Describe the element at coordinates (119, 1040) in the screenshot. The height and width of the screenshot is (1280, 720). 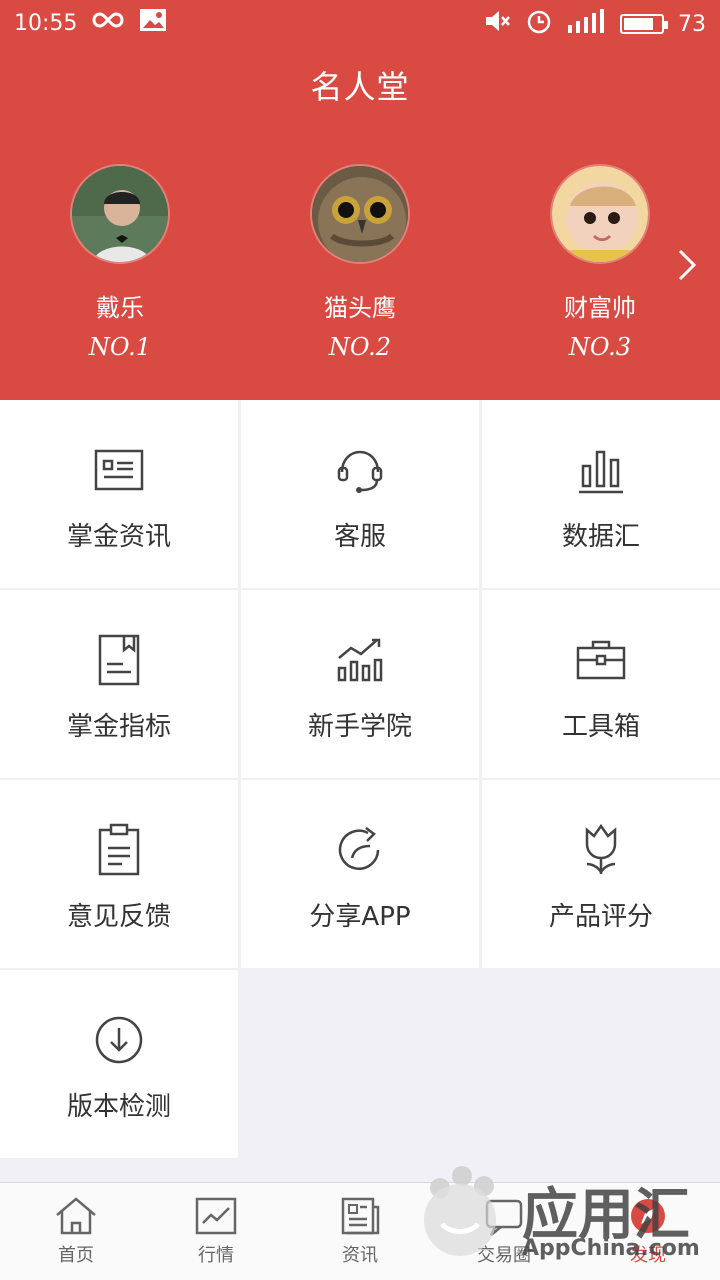
I see `download-circle-icon` at that location.